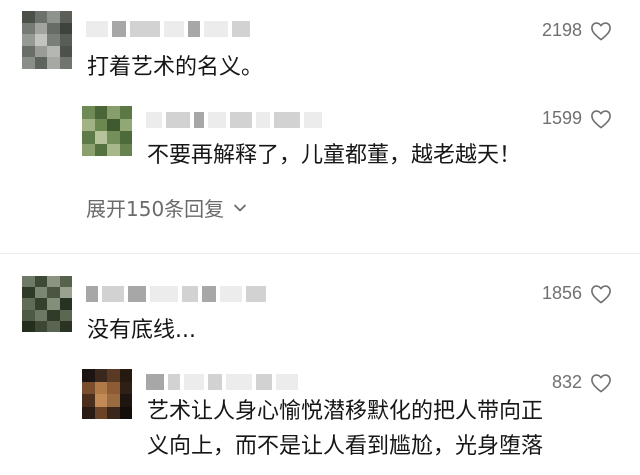 This screenshot has width=640, height=475. What do you see at coordinates (561, 118) in the screenshot?
I see `like-count-value: 1599` at bounding box center [561, 118].